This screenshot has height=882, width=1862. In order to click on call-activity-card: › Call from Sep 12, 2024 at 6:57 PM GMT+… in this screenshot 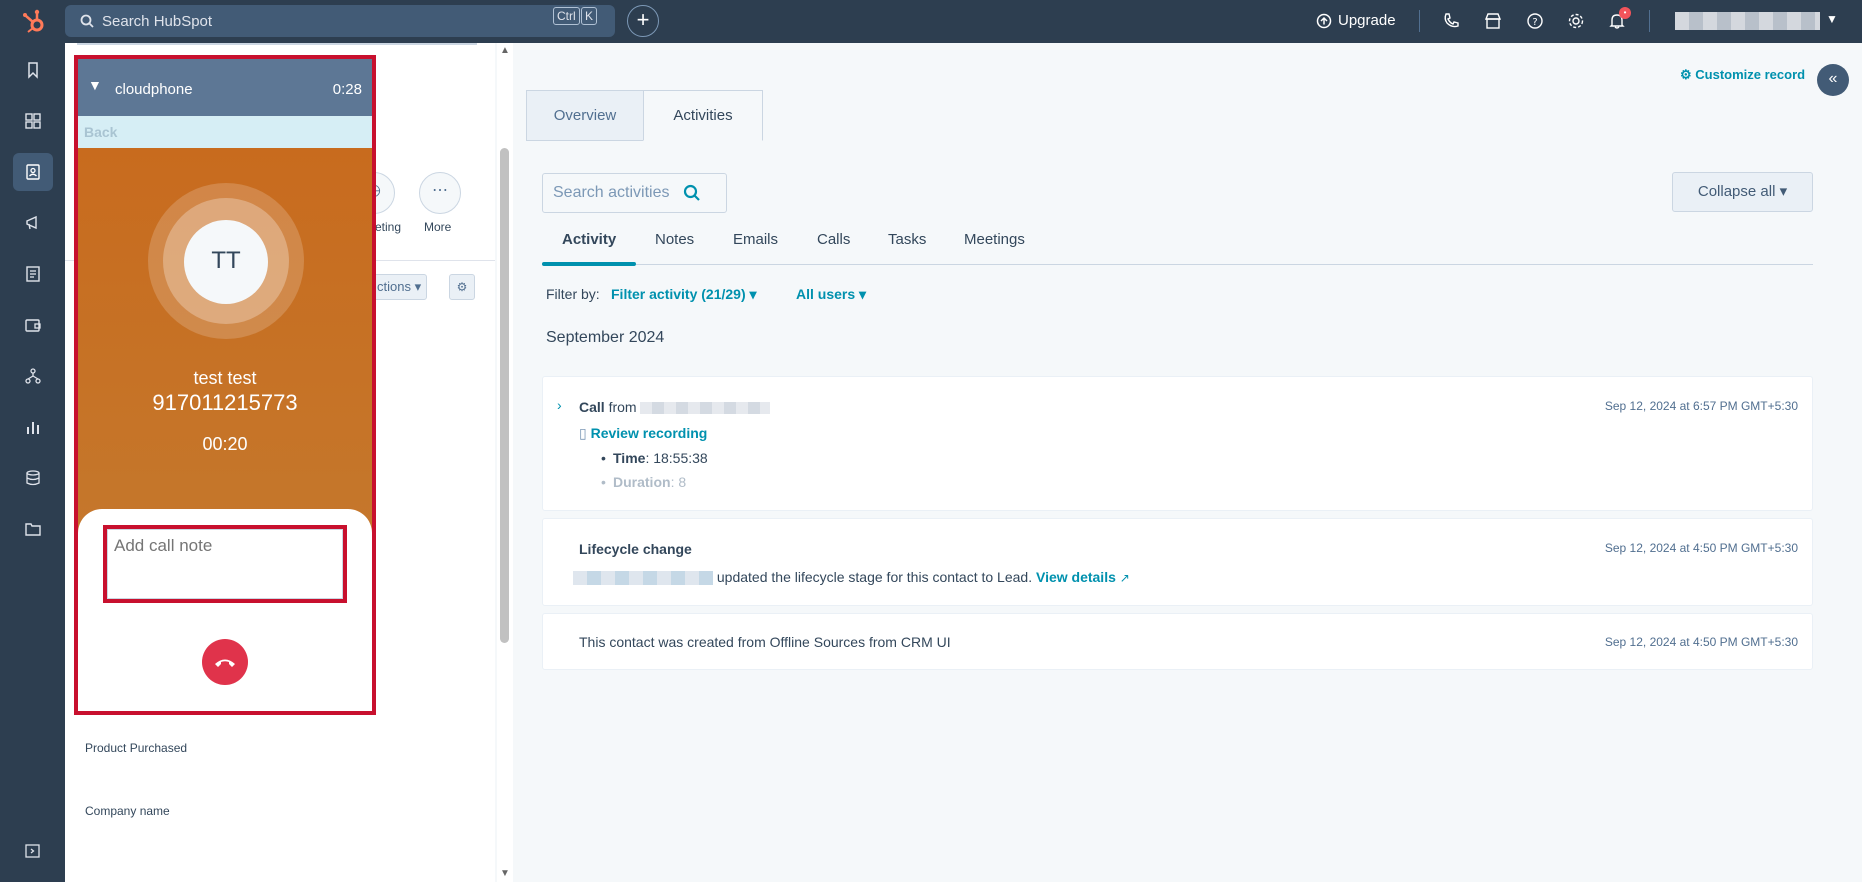, I will do `click(1177, 443)`.